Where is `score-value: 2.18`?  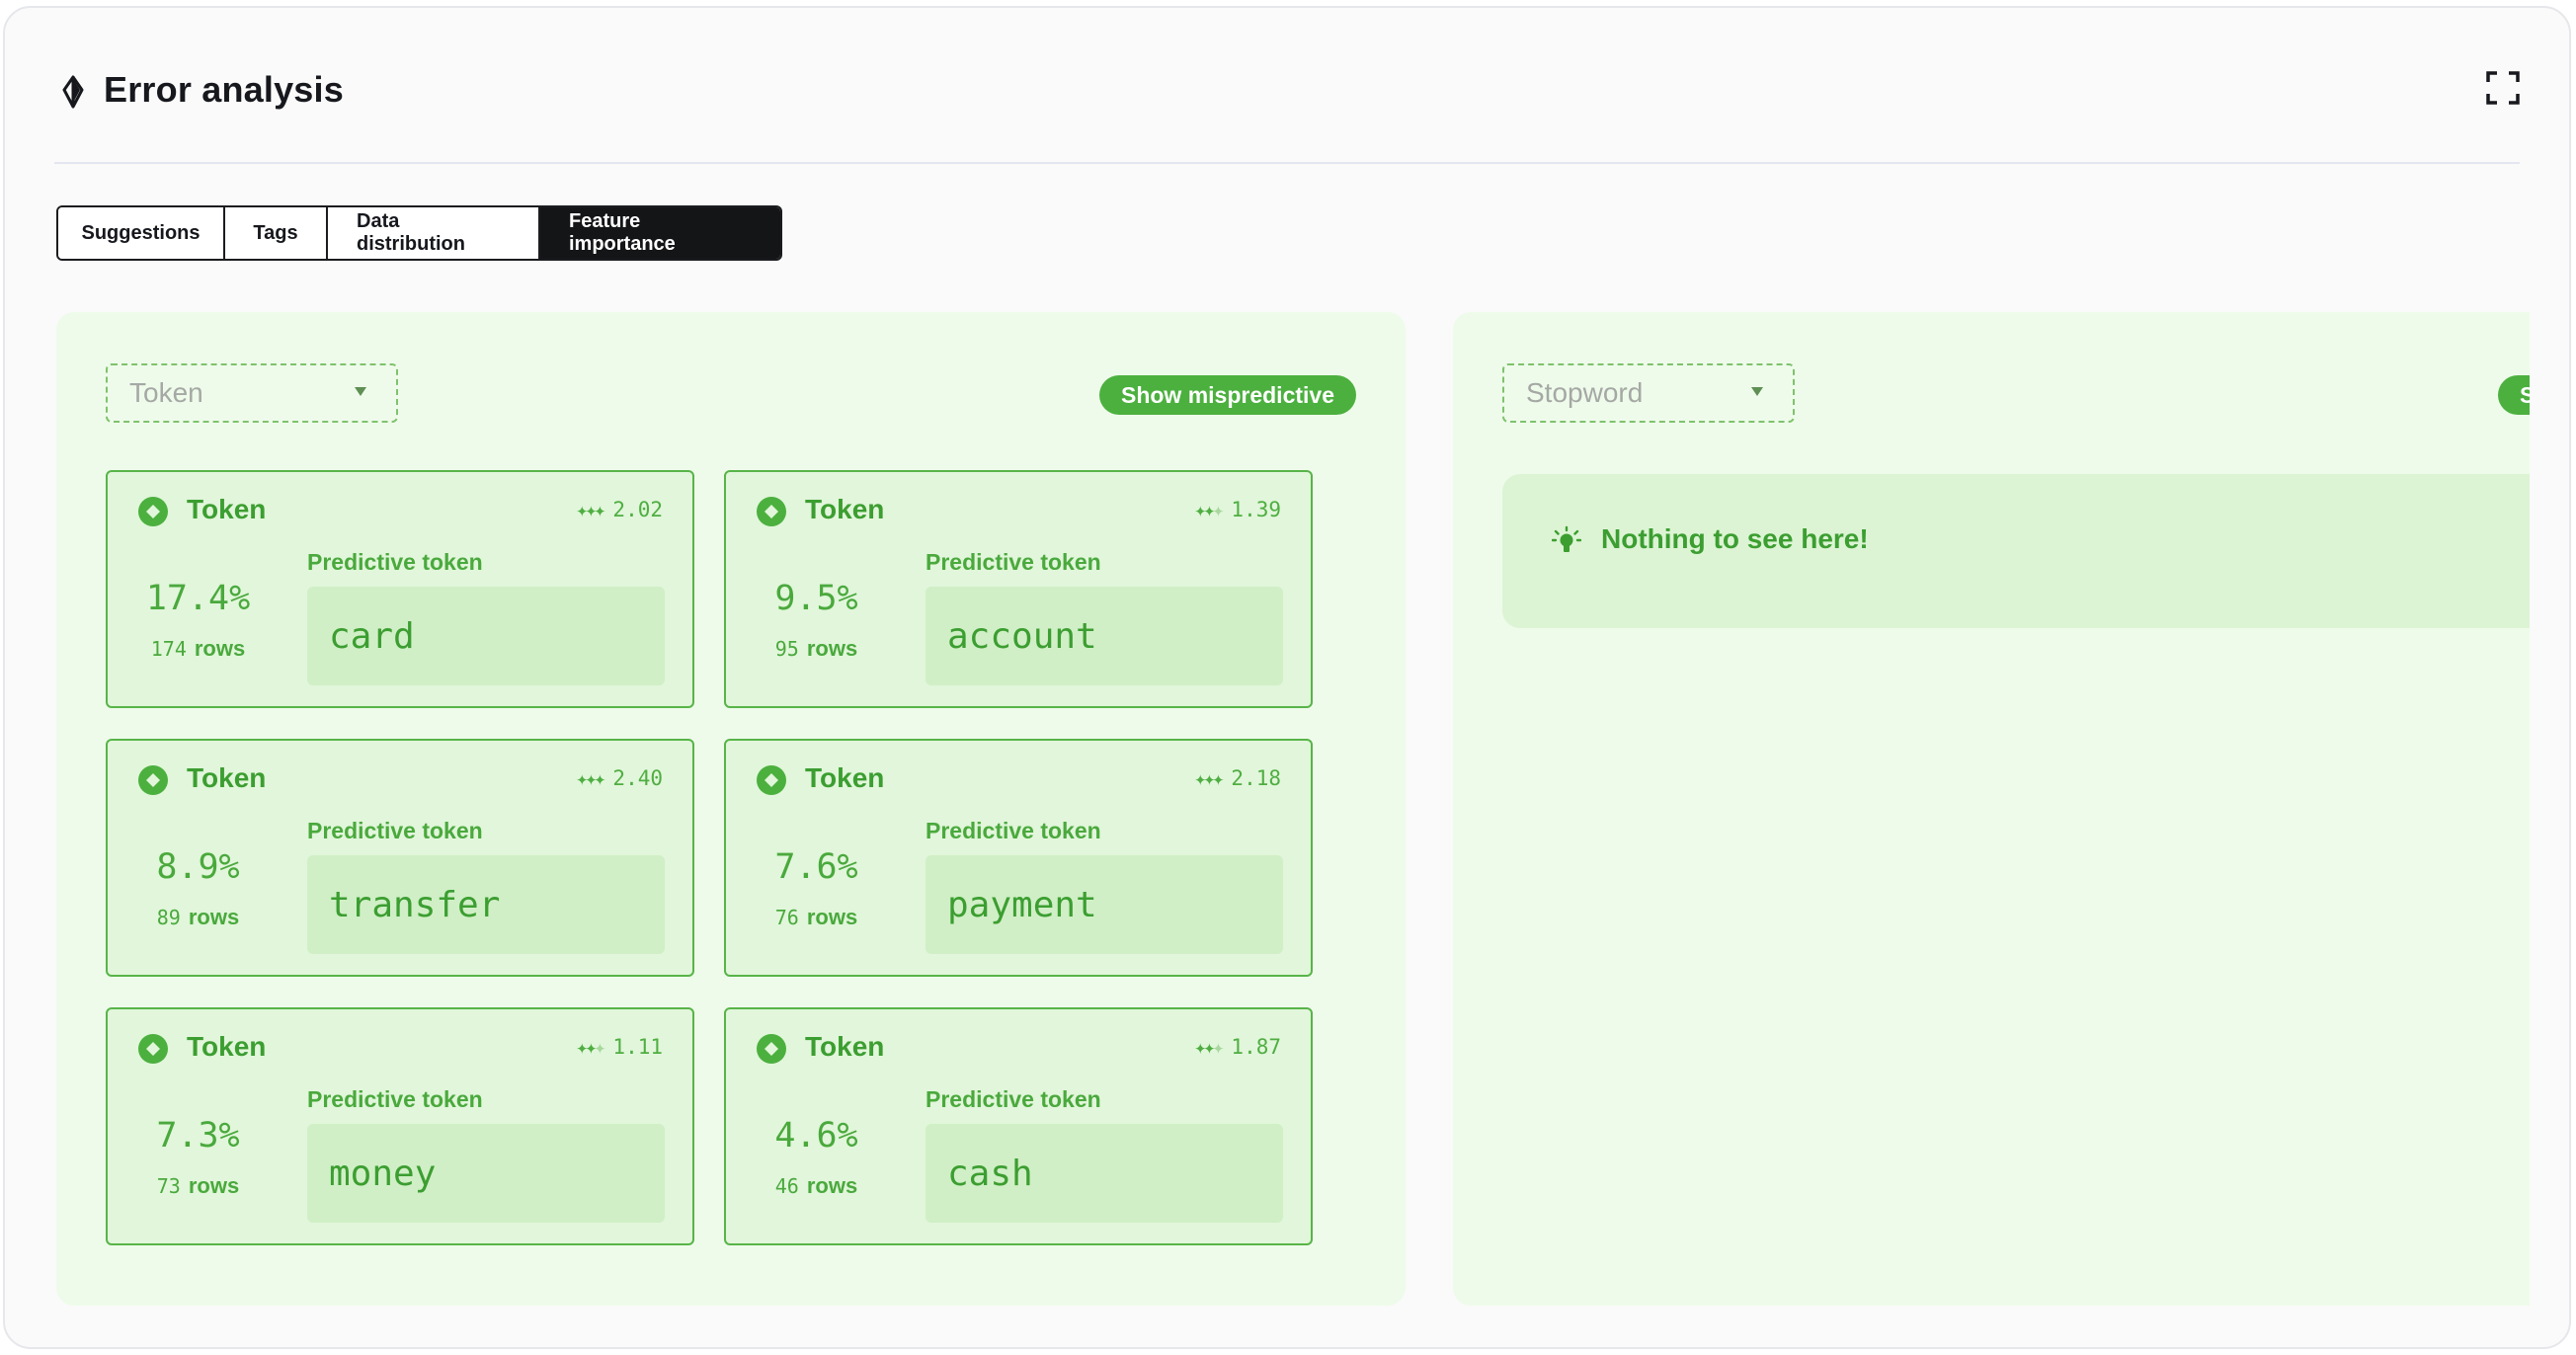 score-value: 2.18 is located at coordinates (1256, 778).